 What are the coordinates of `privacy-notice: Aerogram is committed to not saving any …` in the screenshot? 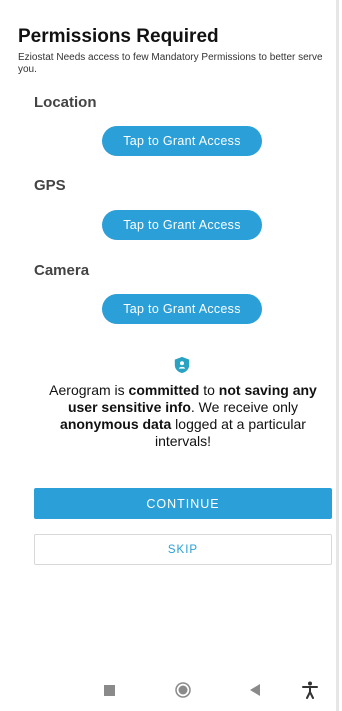 It's located at (183, 416).